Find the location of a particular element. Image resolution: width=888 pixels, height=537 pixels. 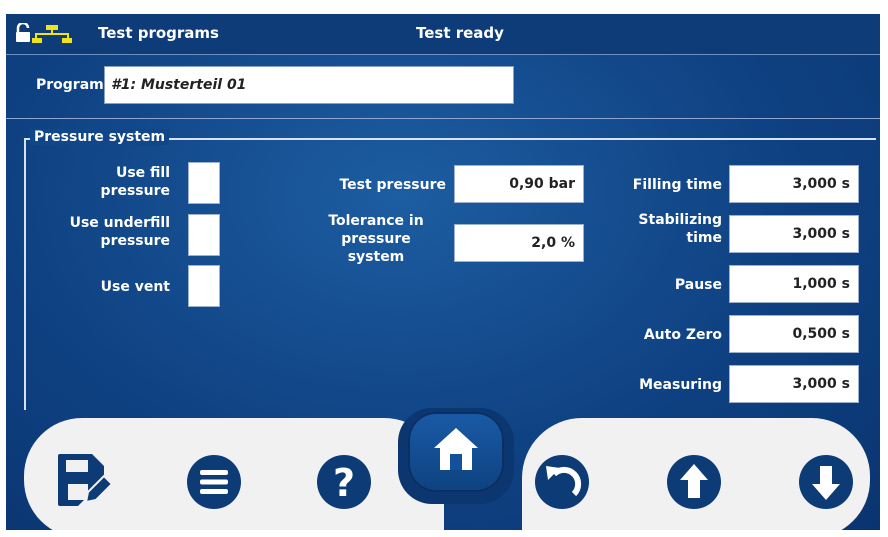

stabilizing-time-field: 3,000 s is located at coordinates (794, 234).